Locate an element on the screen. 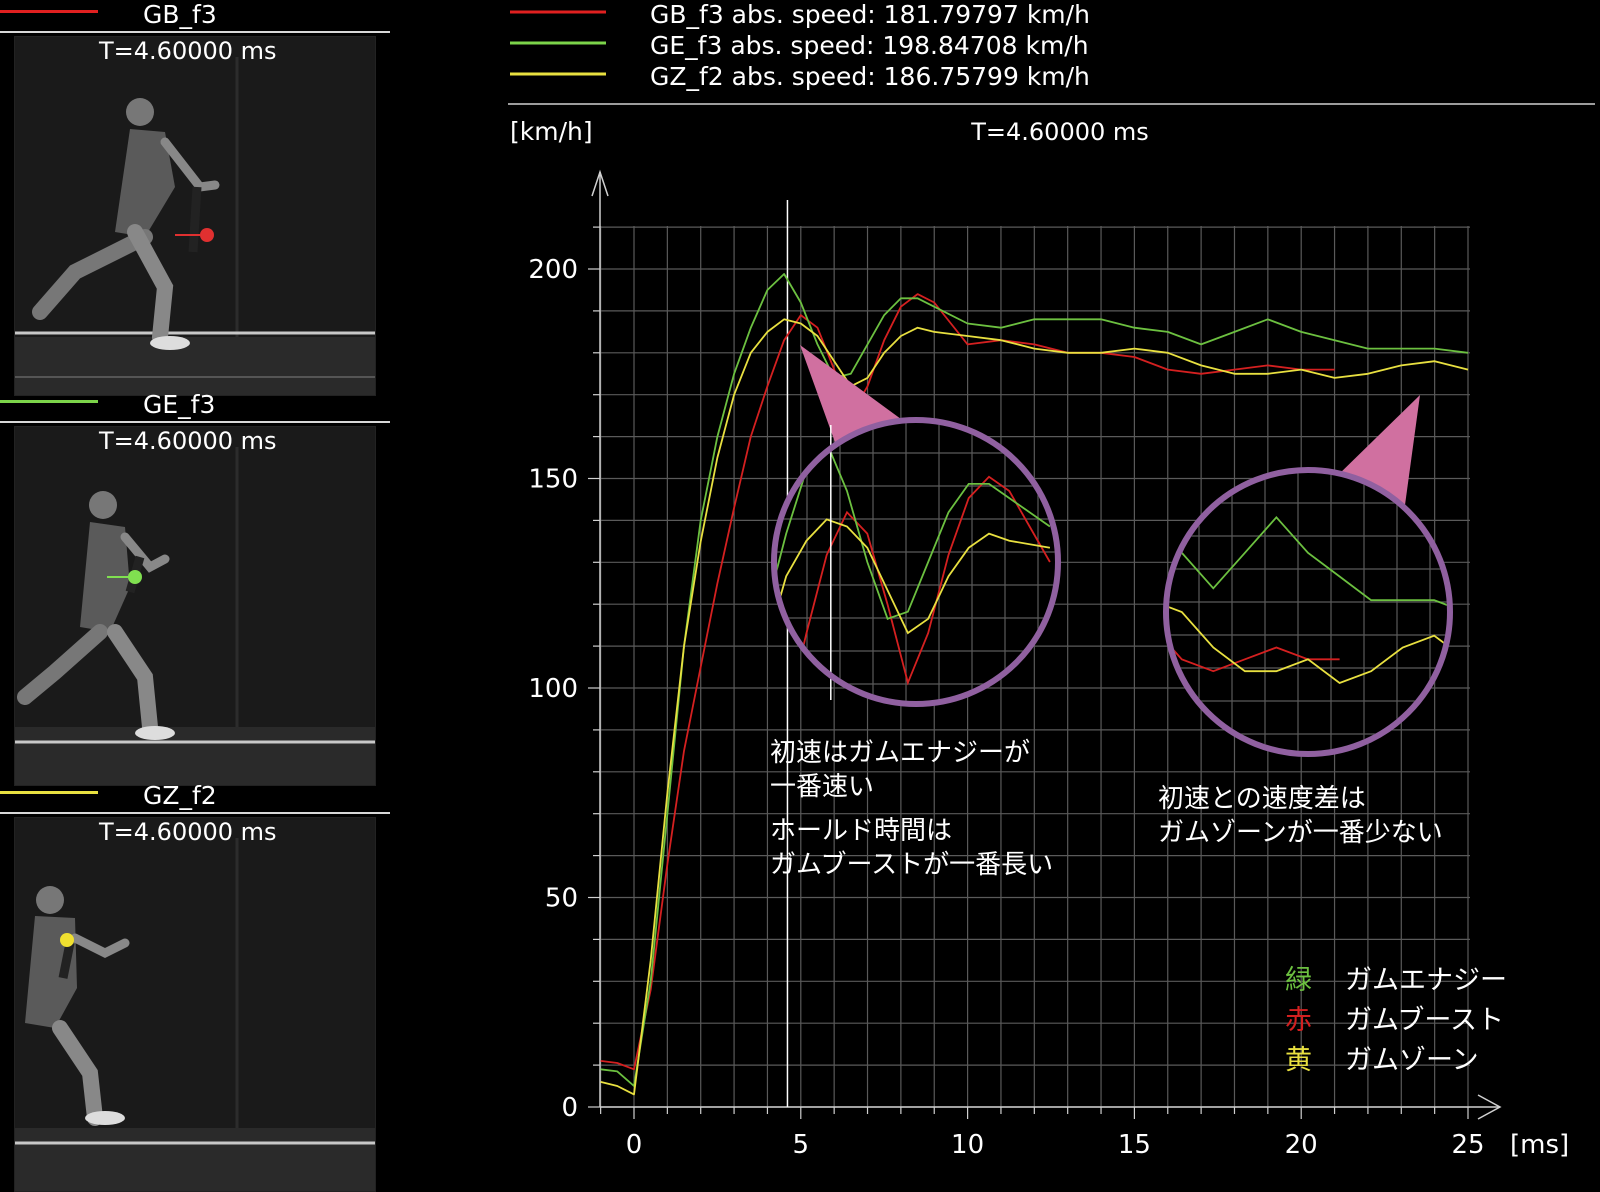 This screenshot has height=1192, width=1600. x-tick-label: 15 is located at coordinates (1134, 1145).